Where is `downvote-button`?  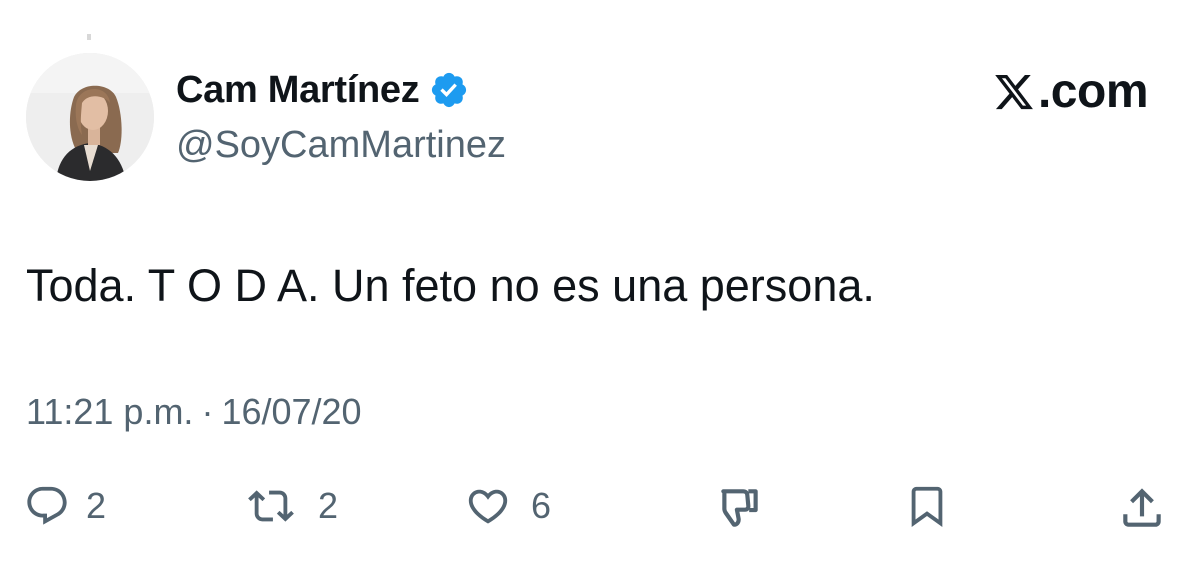 downvote-button is located at coordinates (740, 508).